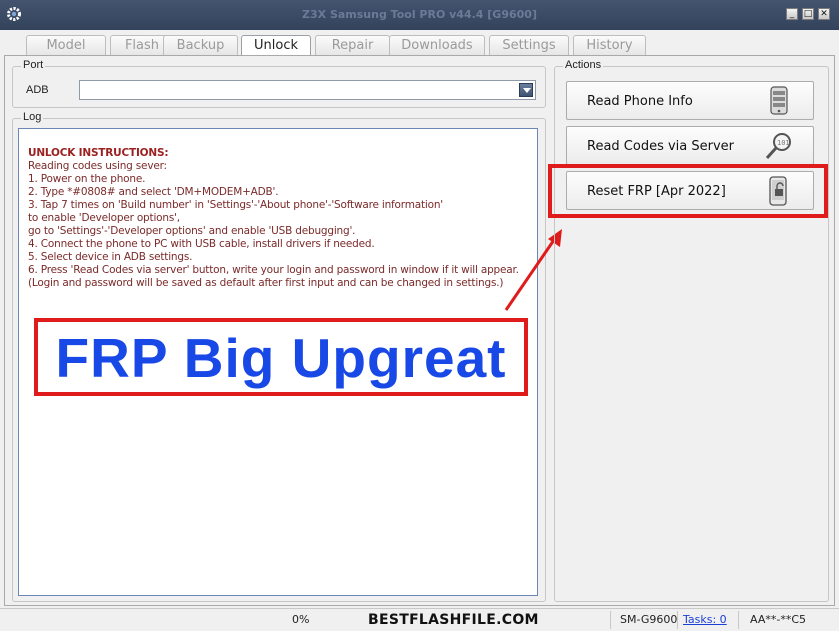  I want to click on minimize-button: _, so click(792, 14).